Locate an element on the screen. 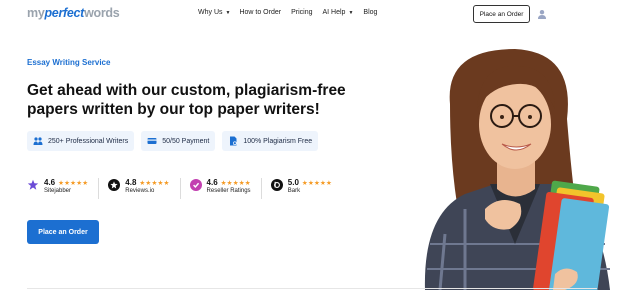 This screenshot has width=624, height=300. nav-item-blog: Blog is located at coordinates (370, 12).